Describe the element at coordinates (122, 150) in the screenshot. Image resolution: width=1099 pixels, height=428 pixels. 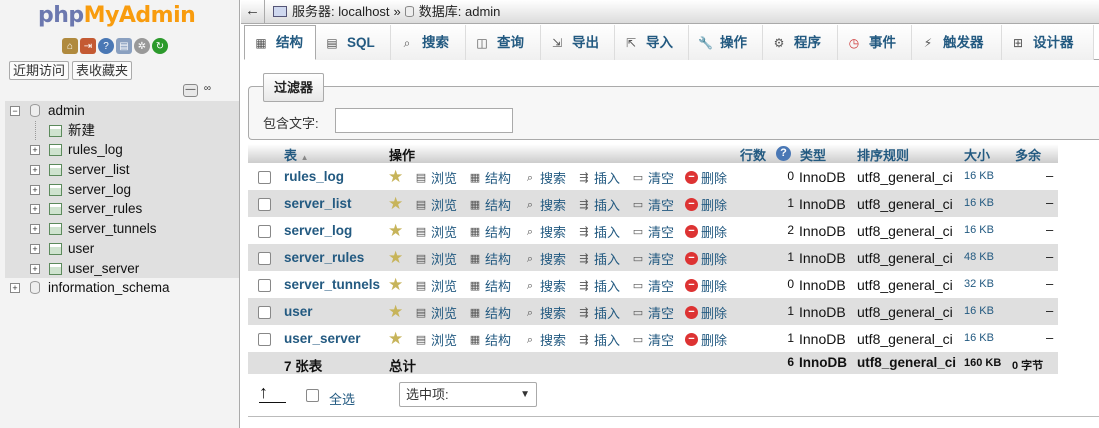
I see `tree-table-item: + rules_log` at that location.